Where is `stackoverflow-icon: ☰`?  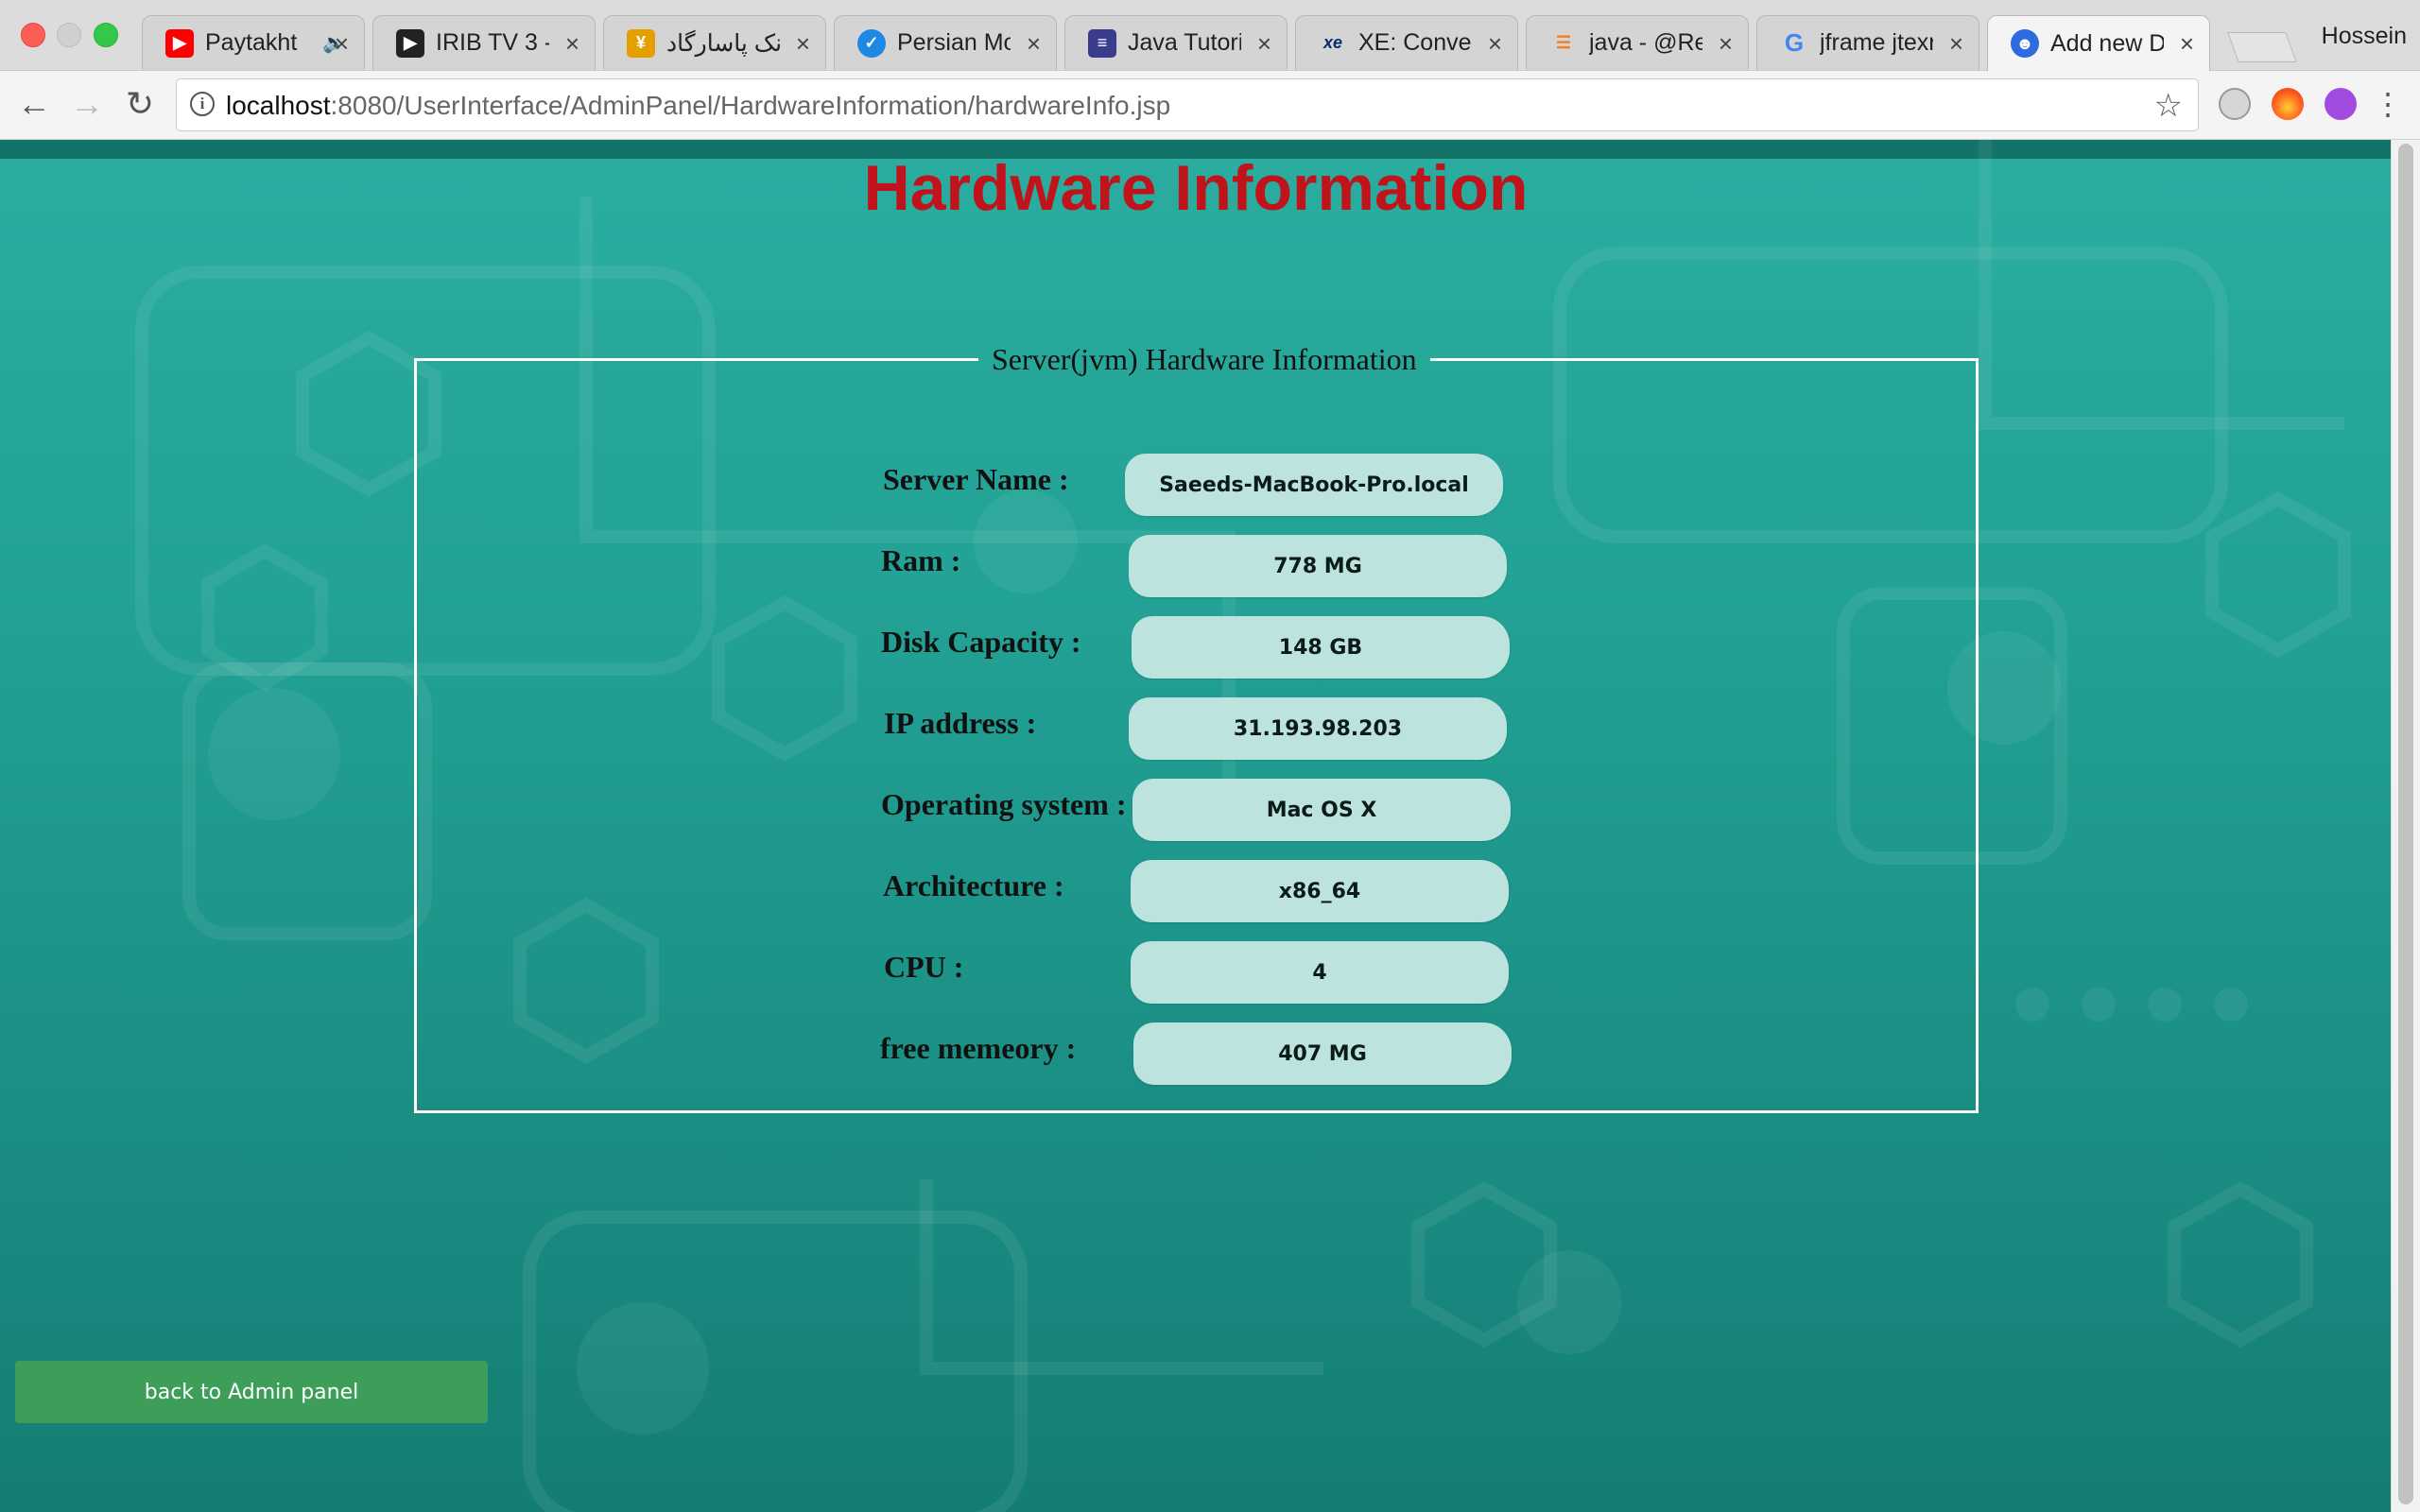 stackoverflow-icon: ☰ is located at coordinates (1563, 42).